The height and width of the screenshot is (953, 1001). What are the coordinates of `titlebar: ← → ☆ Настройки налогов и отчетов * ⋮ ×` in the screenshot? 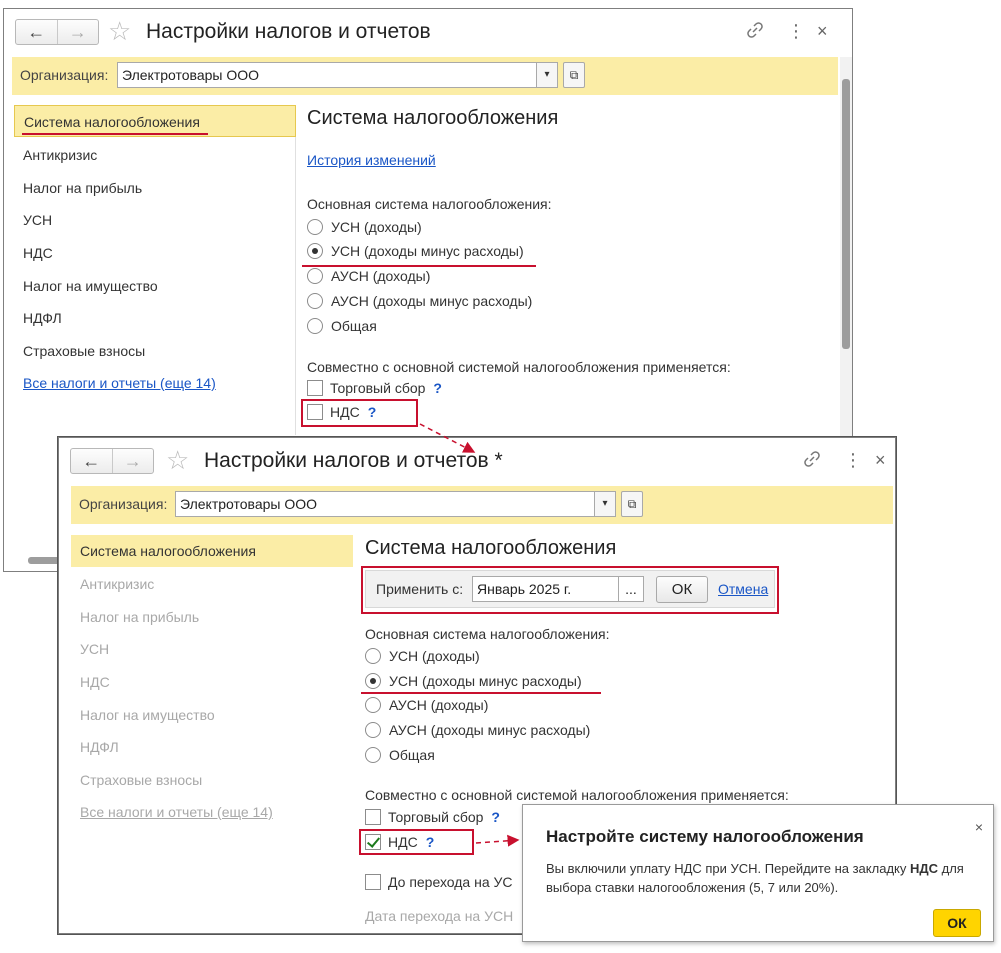 It's located at (477, 462).